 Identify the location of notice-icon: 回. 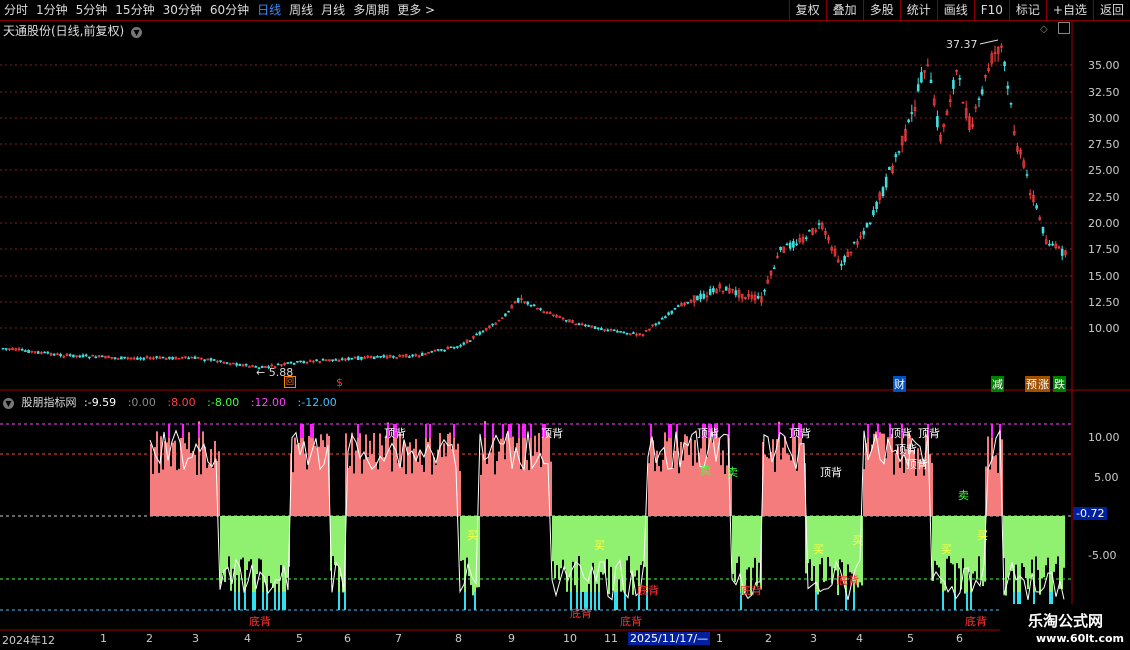
(290, 382).